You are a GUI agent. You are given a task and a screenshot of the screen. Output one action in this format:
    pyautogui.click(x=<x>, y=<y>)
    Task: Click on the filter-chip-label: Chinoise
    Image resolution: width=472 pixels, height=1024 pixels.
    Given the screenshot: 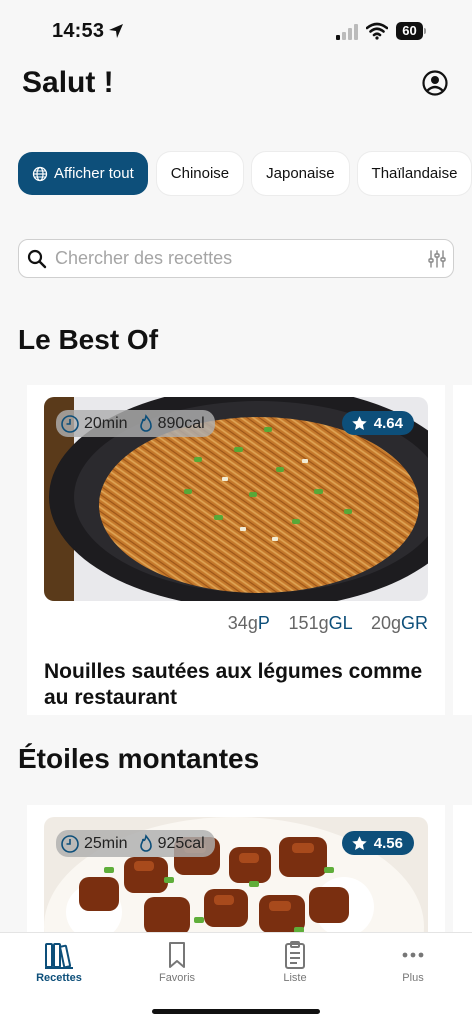 What is the action you would take?
    pyautogui.click(x=200, y=173)
    